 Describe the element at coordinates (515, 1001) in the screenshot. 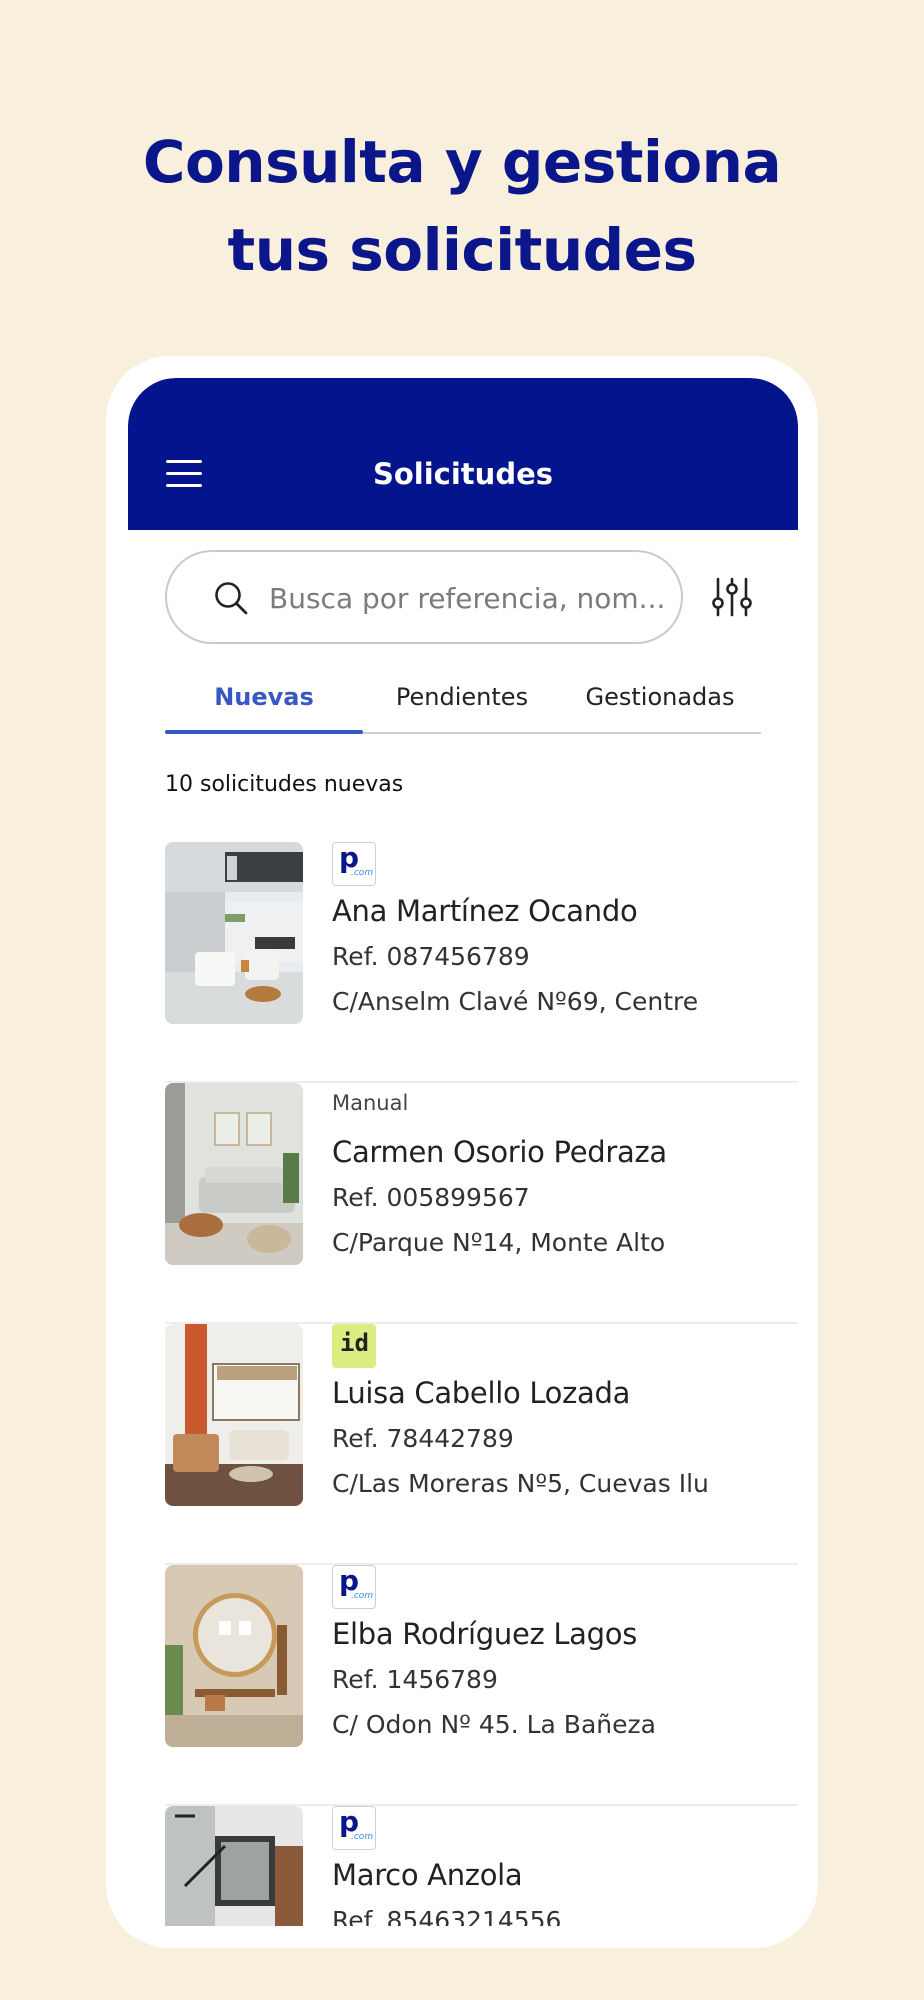

I see `address: C/Anselm Clavé Nº69, Centre` at that location.